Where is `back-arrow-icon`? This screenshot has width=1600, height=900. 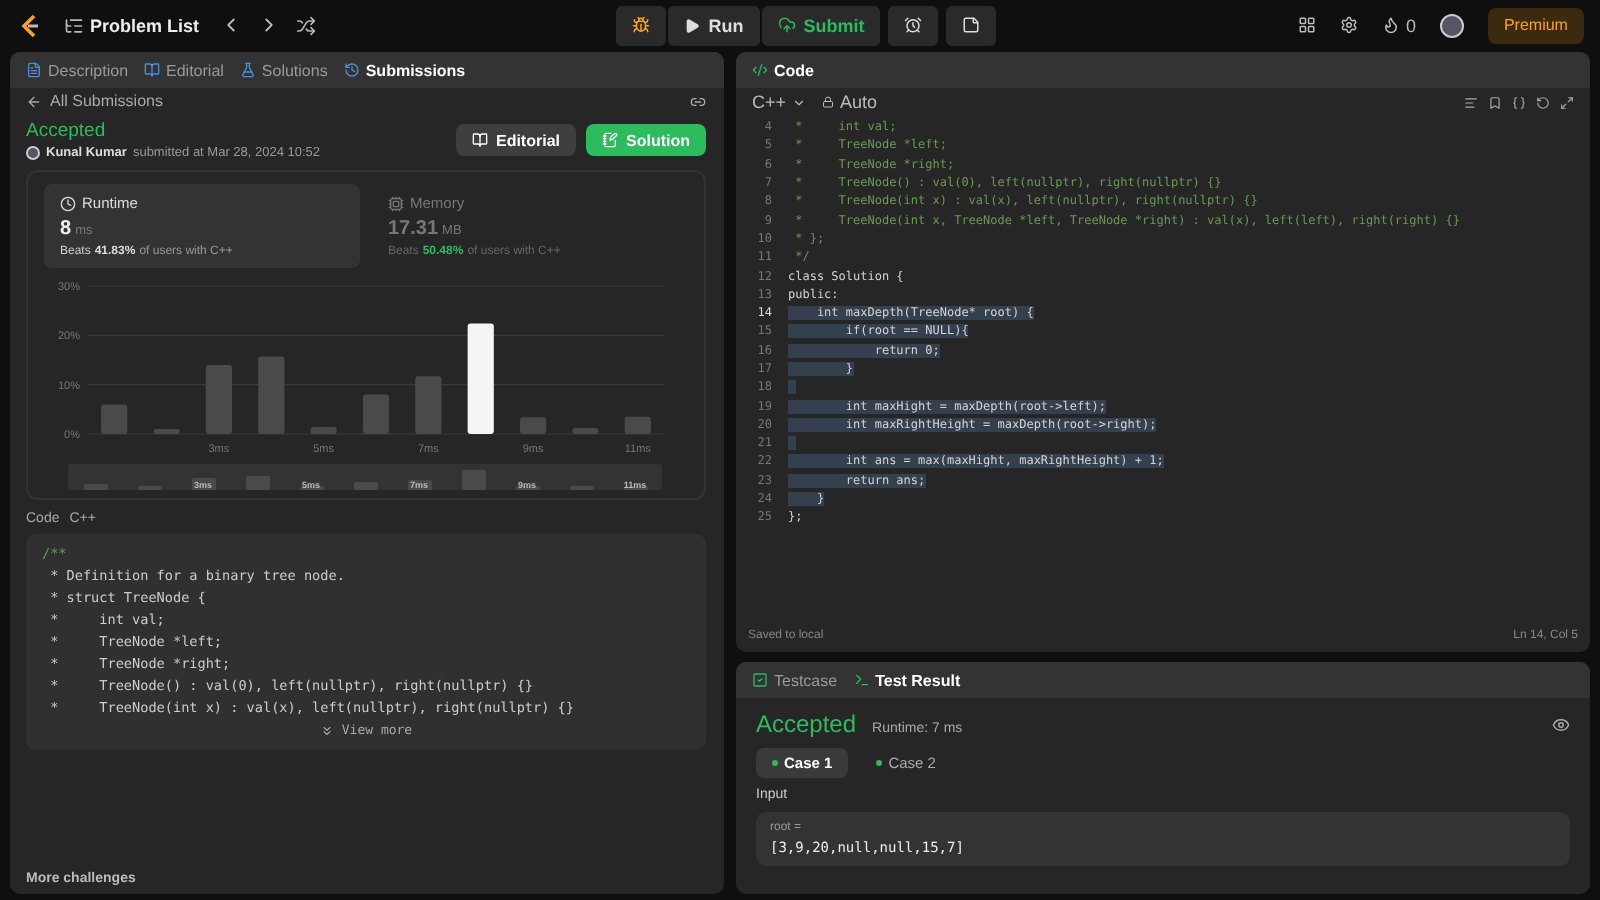 back-arrow-icon is located at coordinates (34, 101).